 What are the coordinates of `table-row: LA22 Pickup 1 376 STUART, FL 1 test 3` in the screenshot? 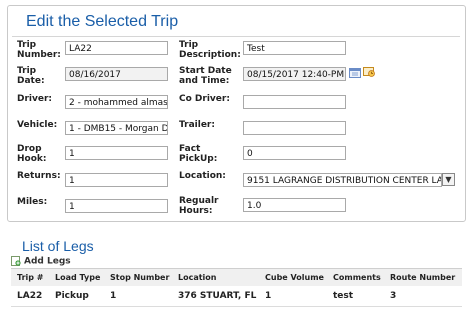 It's located at (236, 296).